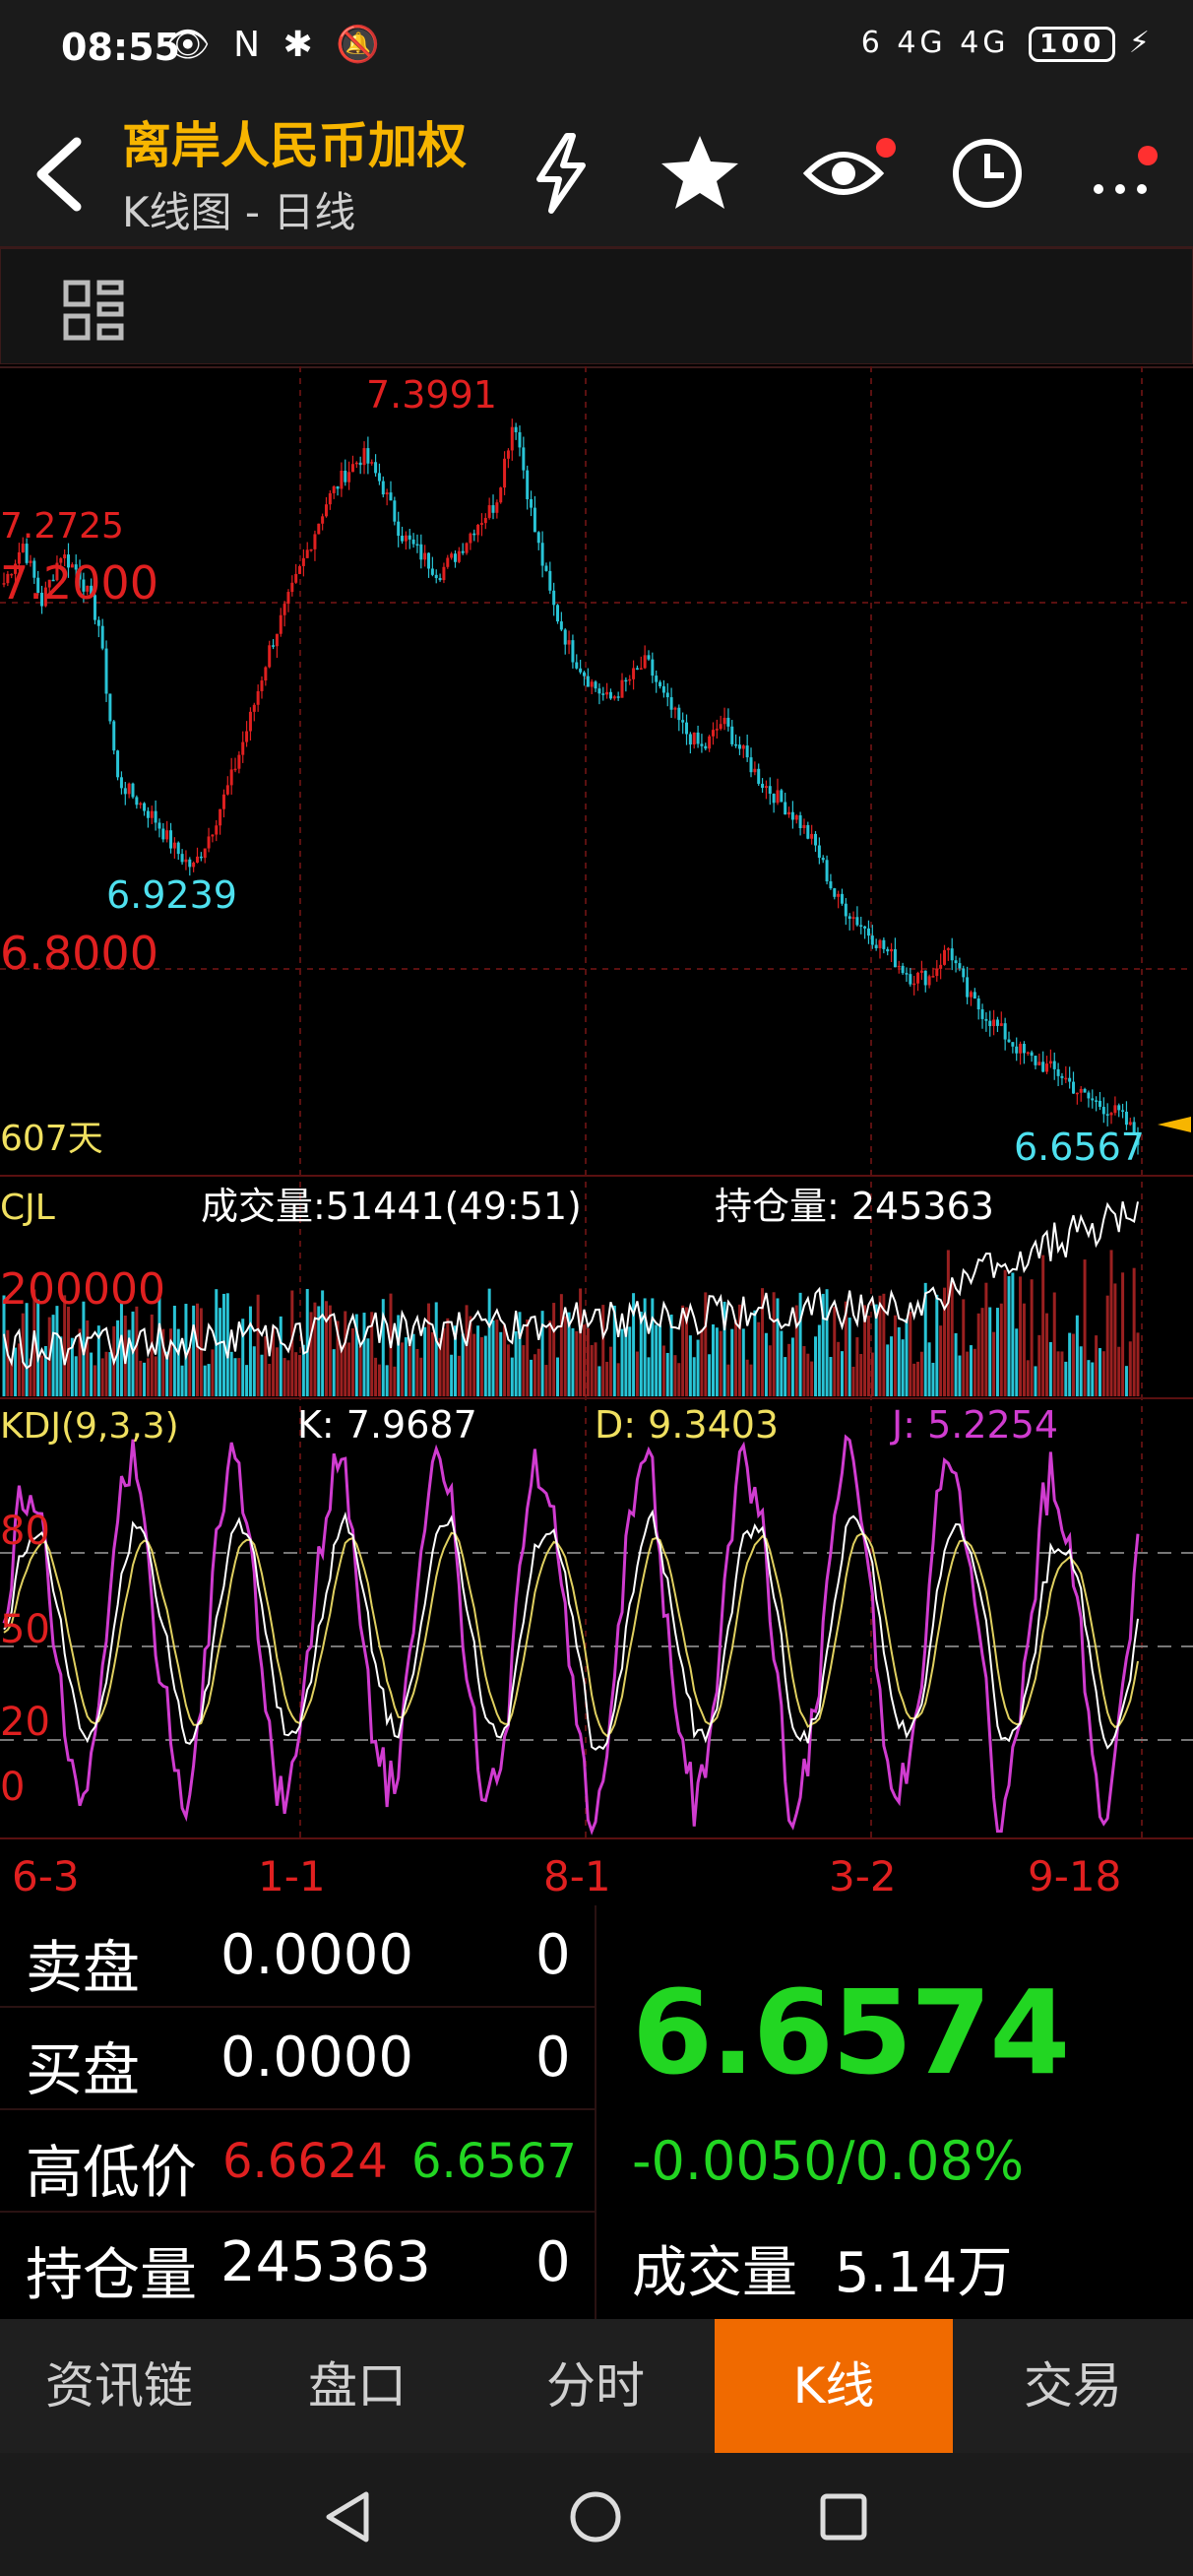 Image resolution: width=1193 pixels, height=2576 pixels. I want to click on open-interest-text: 持仓量: 245363, so click(854, 1206).